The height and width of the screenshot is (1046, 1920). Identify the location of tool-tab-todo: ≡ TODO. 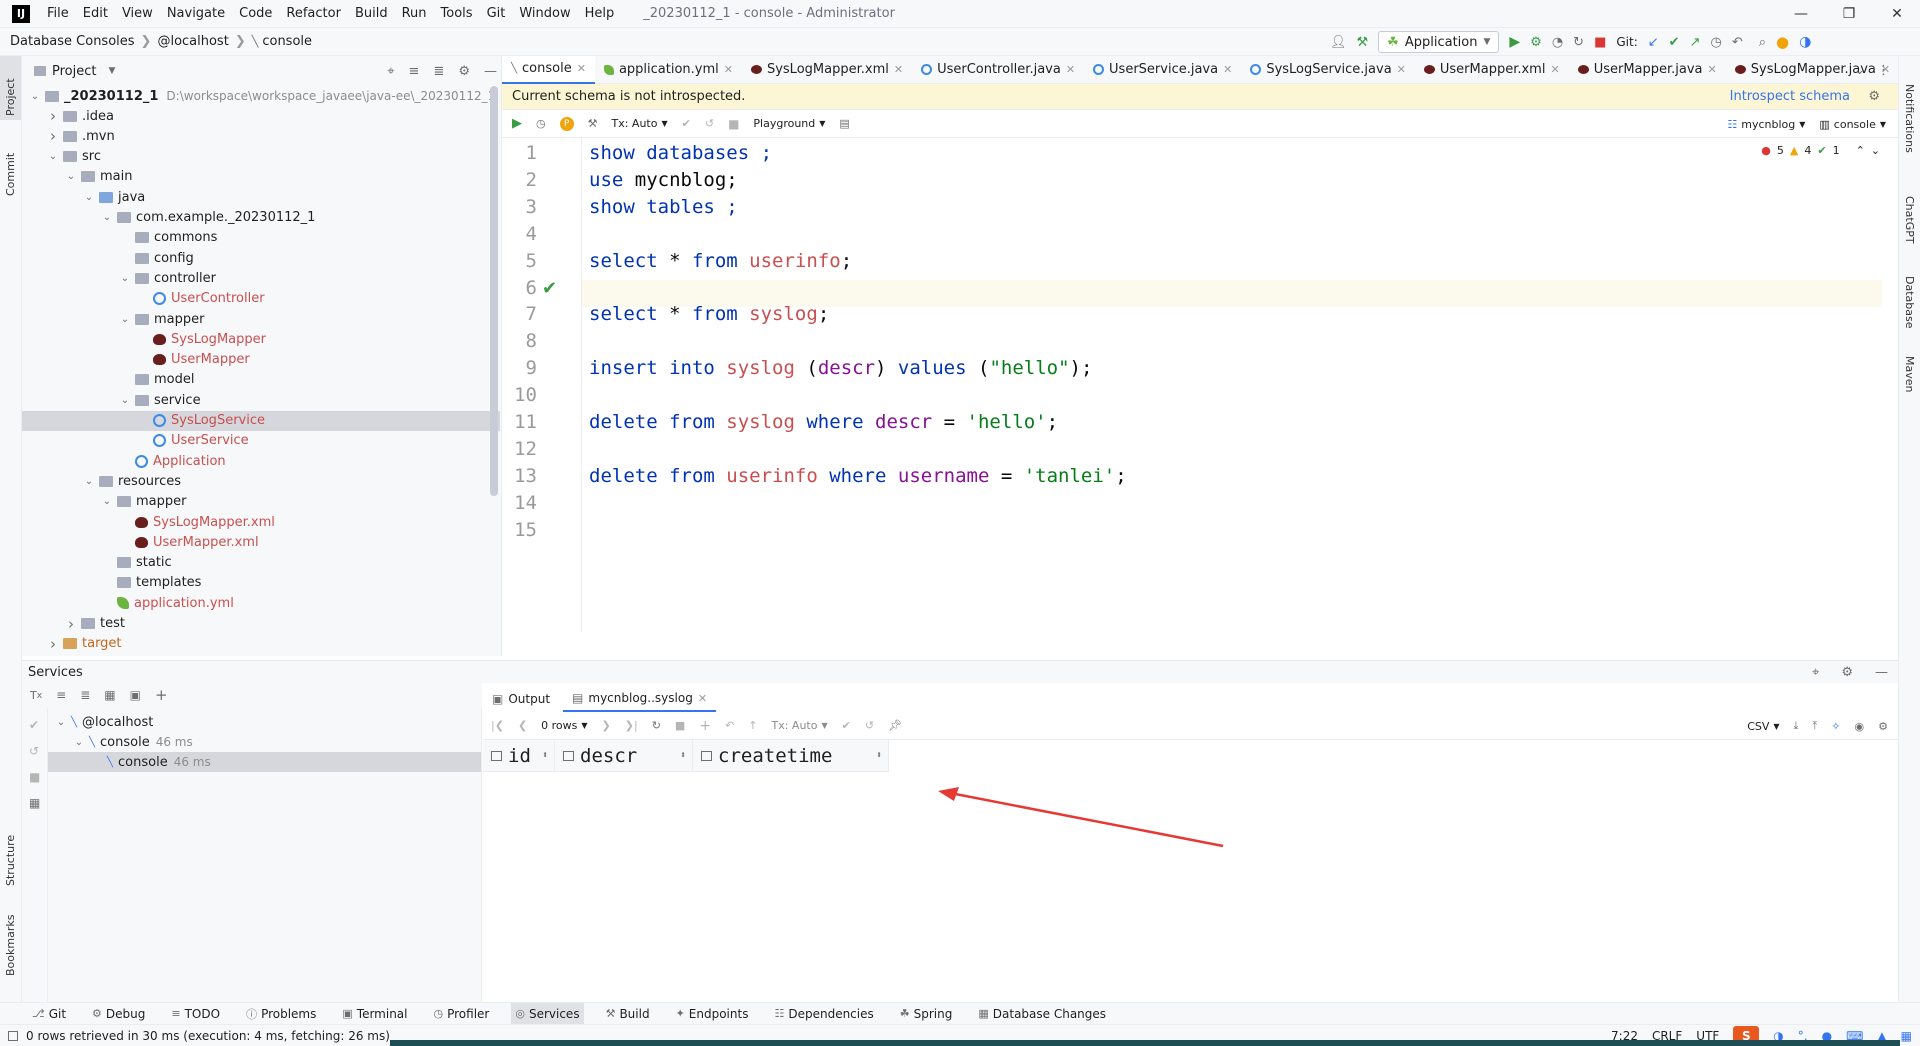
(195, 1014).